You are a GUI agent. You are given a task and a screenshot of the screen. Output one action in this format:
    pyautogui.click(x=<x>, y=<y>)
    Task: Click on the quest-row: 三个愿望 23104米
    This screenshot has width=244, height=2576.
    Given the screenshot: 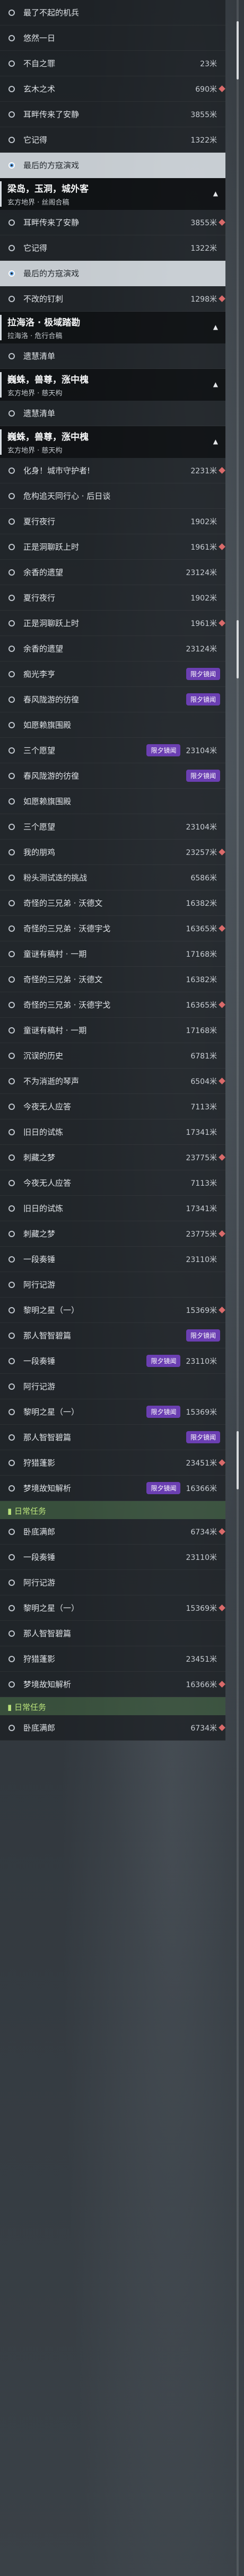 What is the action you would take?
    pyautogui.click(x=113, y=827)
    